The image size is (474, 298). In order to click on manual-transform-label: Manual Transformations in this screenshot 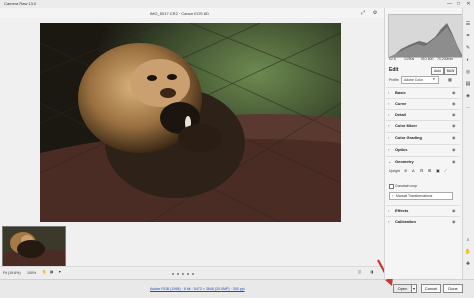, I will do `click(414, 196)`.